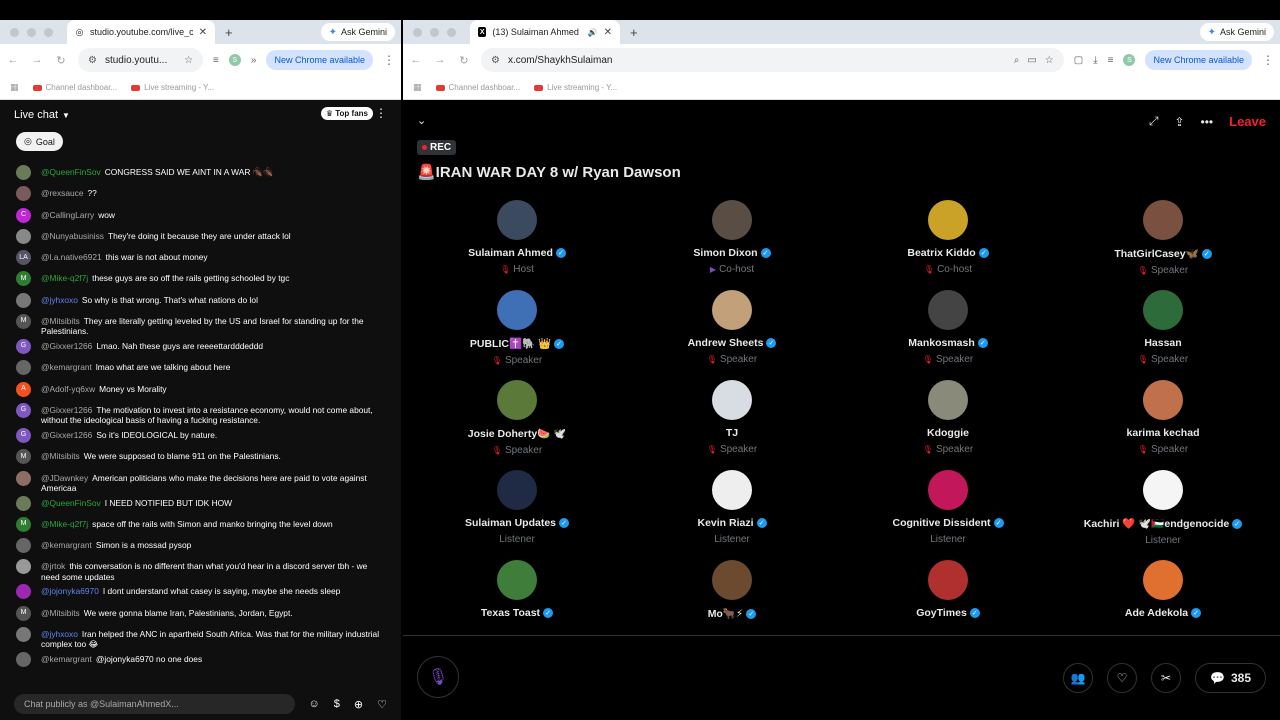  Describe the element at coordinates (66, 367) in the screenshot. I see `chat-username: @kemargrant` at that location.